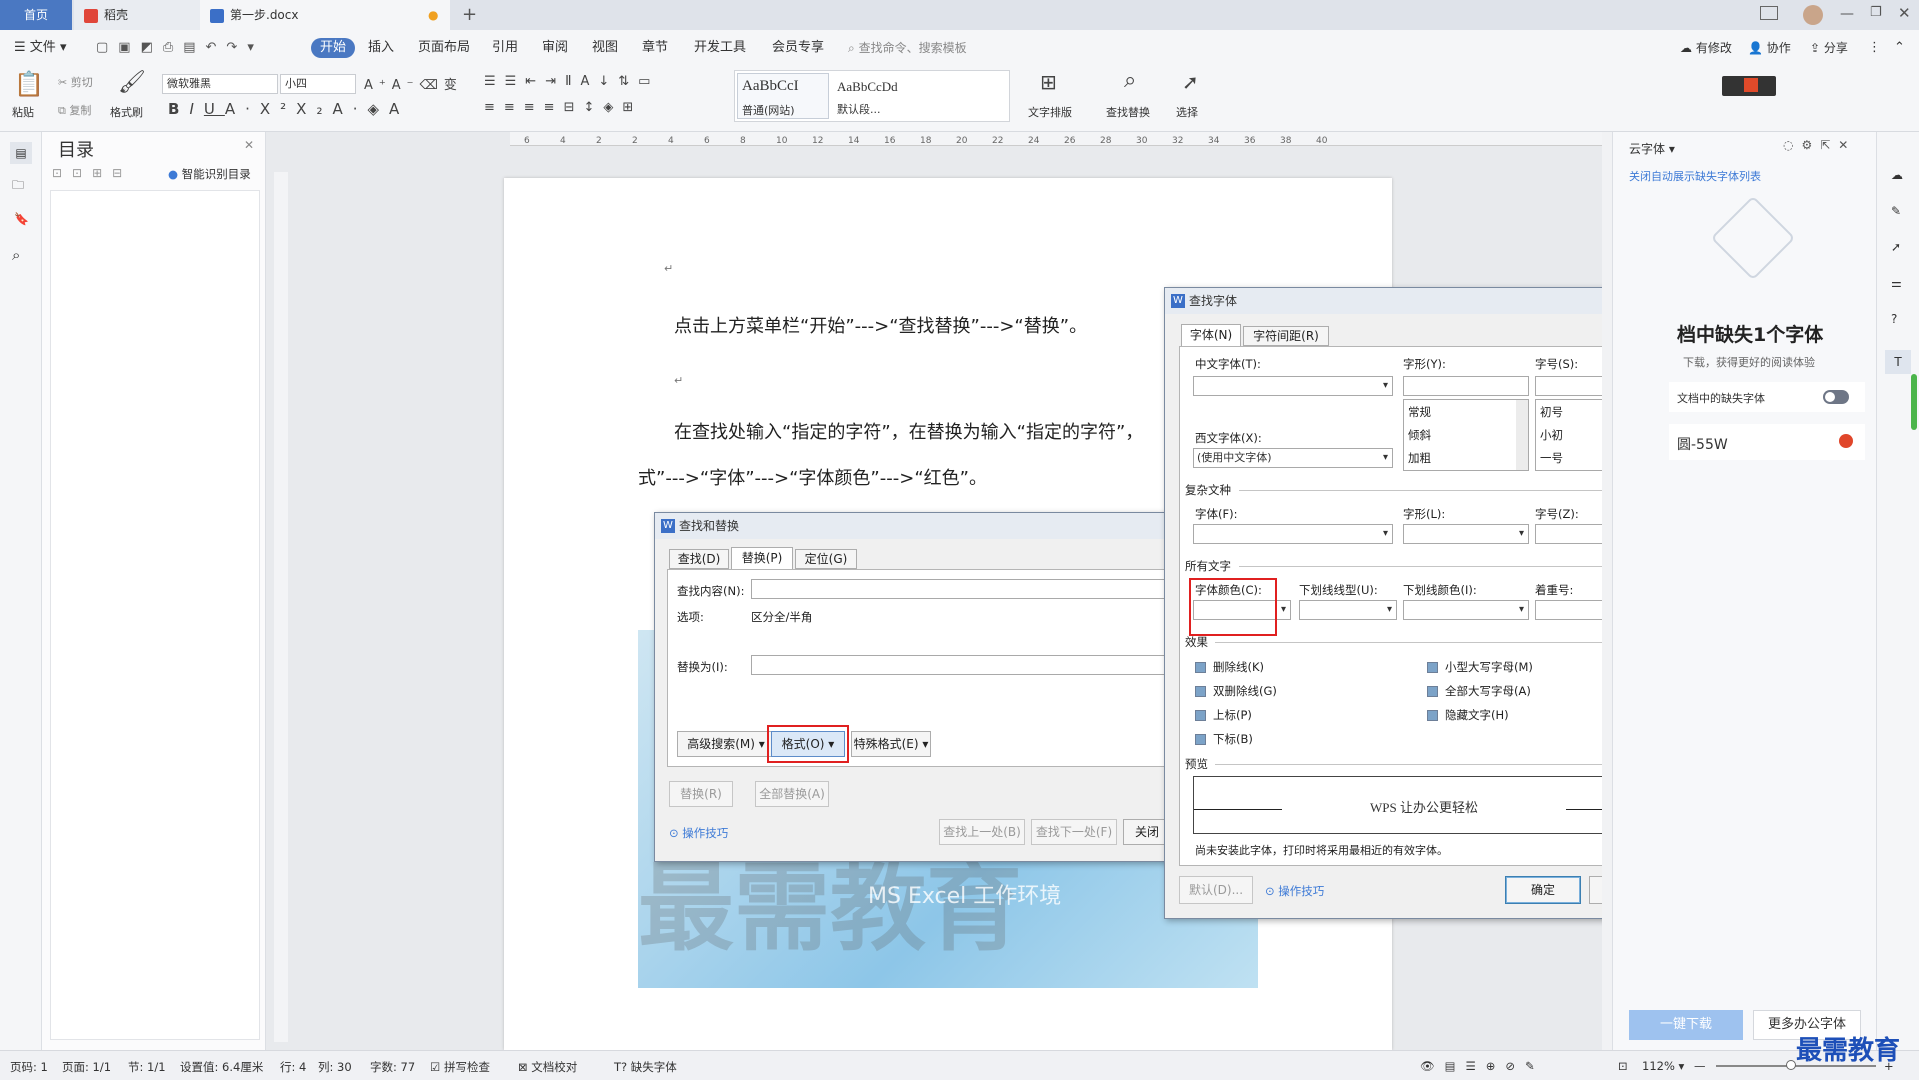 This screenshot has width=1919, height=1080. What do you see at coordinates (1128, 112) in the screenshot?
I see `find-replace-label: 查找替换` at bounding box center [1128, 112].